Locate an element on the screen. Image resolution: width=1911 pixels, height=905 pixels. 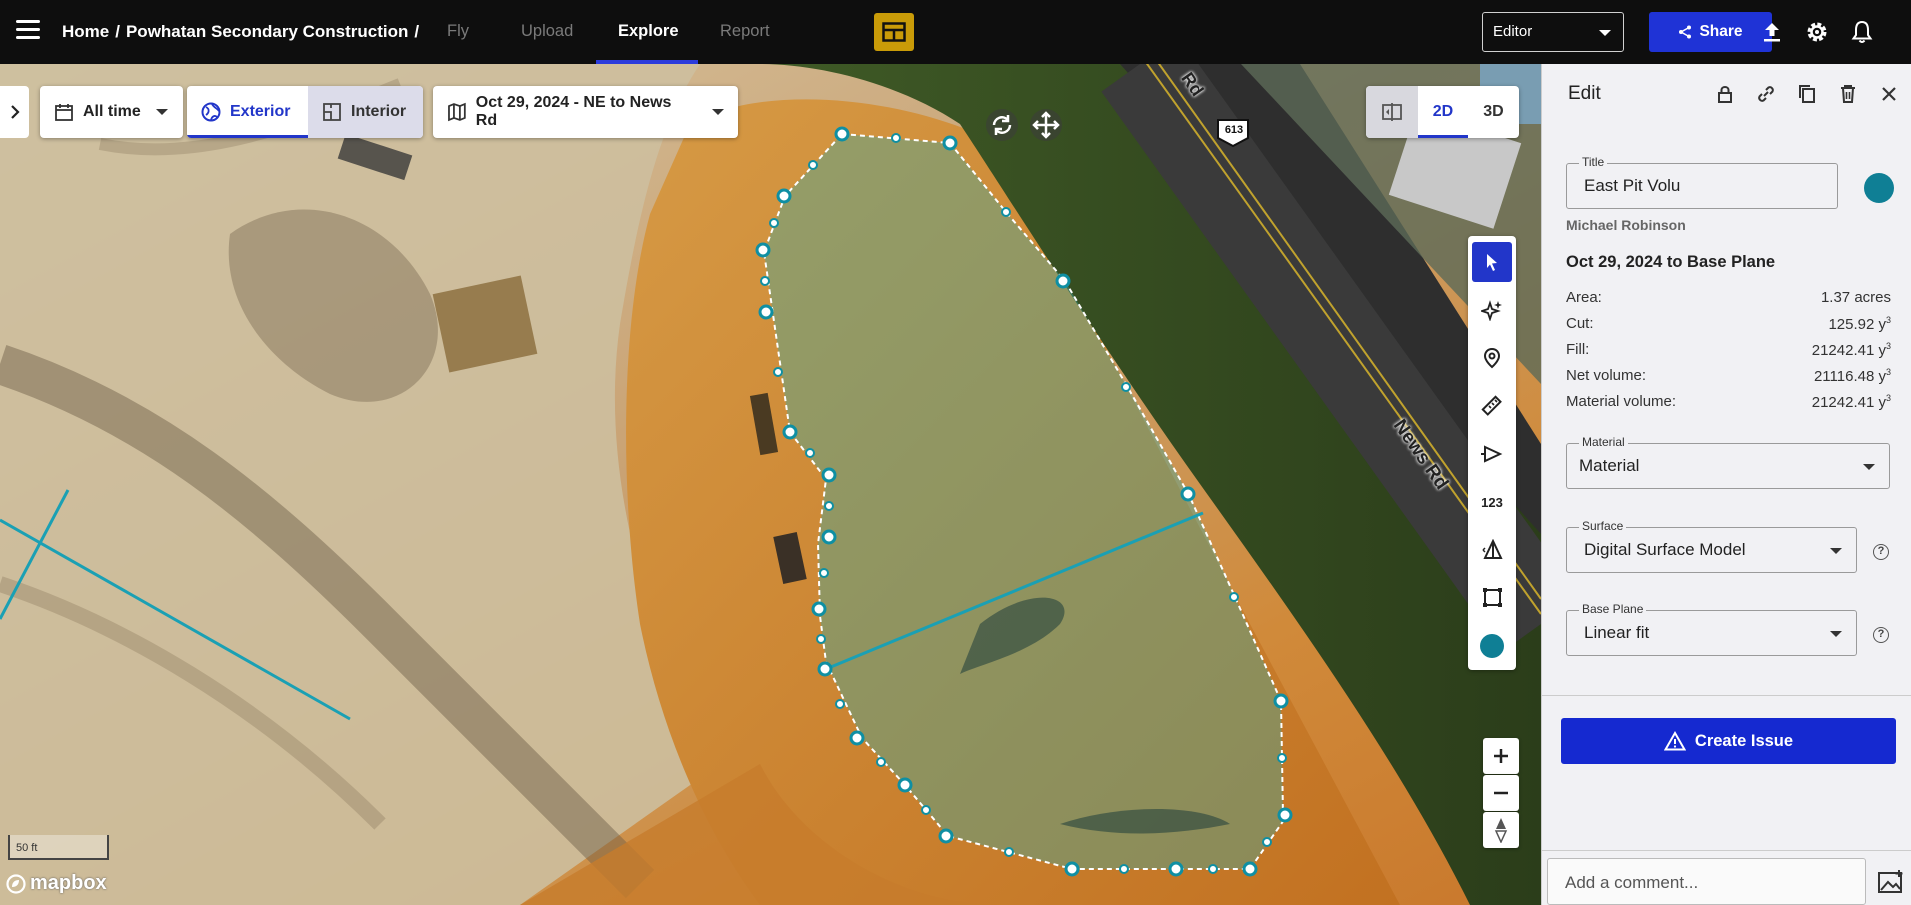
color-picker-button is located at coordinates (1879, 188).